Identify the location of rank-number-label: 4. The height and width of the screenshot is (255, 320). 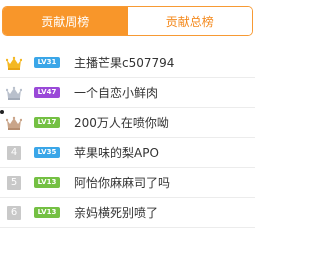
(14, 152).